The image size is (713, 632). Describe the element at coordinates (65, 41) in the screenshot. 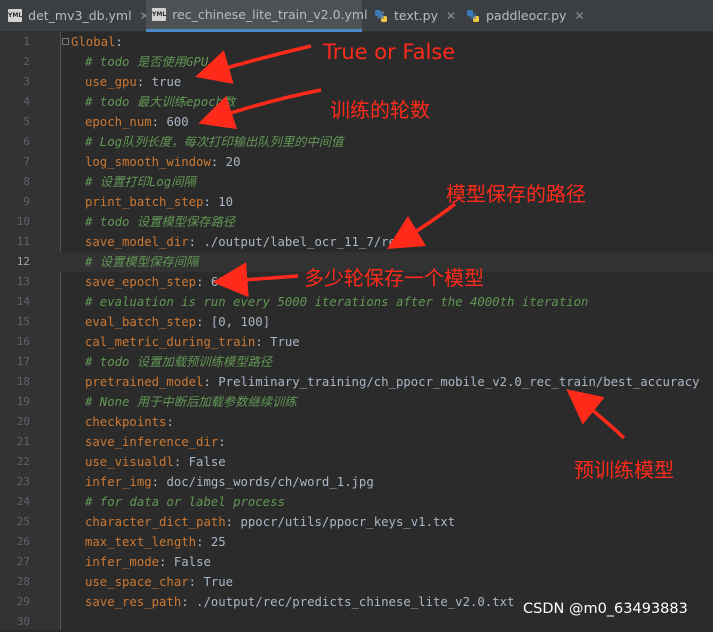

I see `fold-toggle-icon` at that location.